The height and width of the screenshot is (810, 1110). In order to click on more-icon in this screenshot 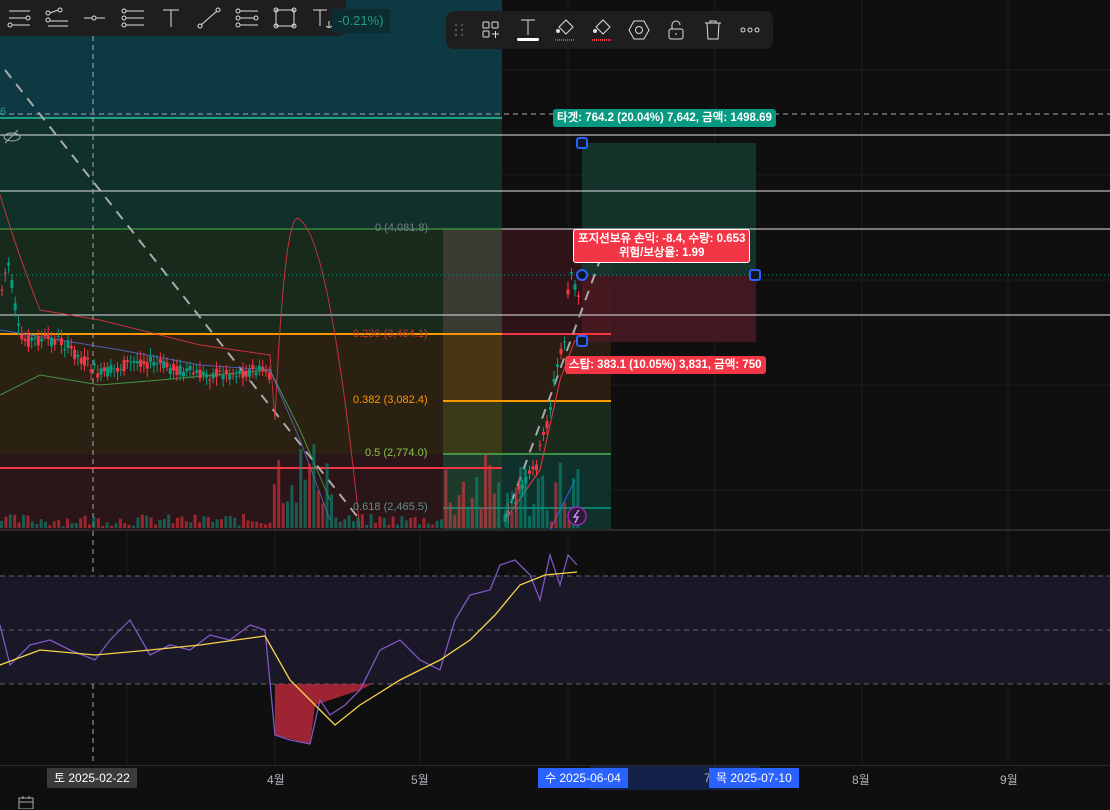, I will do `click(749, 30)`.